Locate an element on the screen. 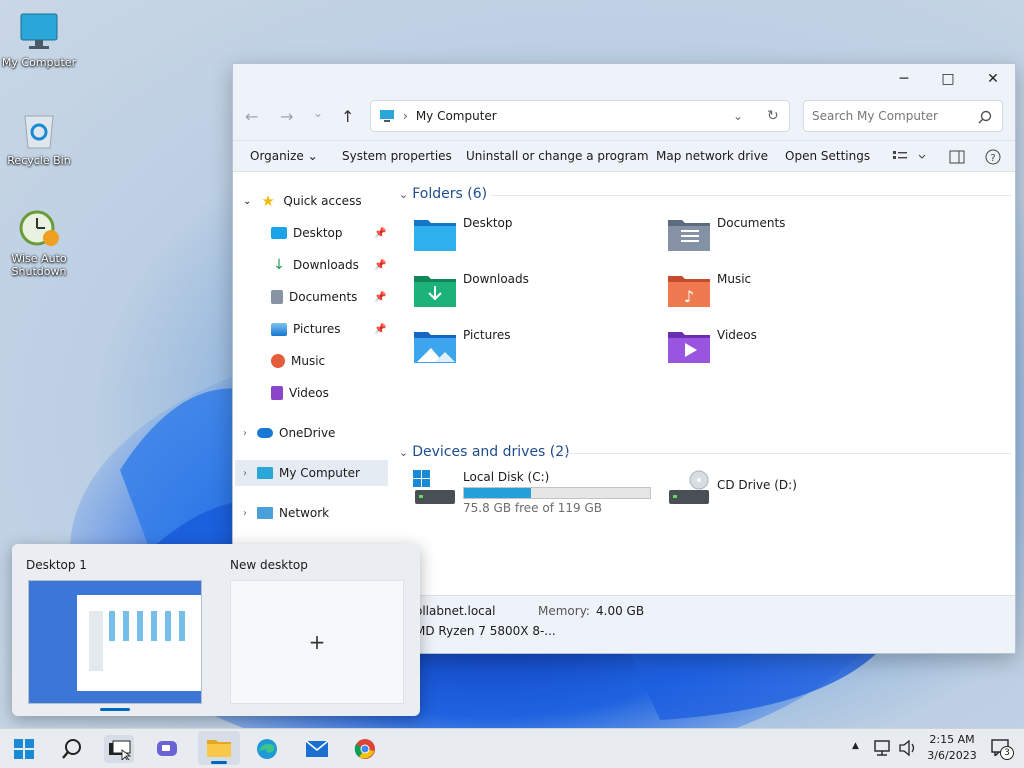 The width and height of the screenshot is (1024, 768). desktop-icon-label: Recycle Bin is located at coordinates (39, 160).